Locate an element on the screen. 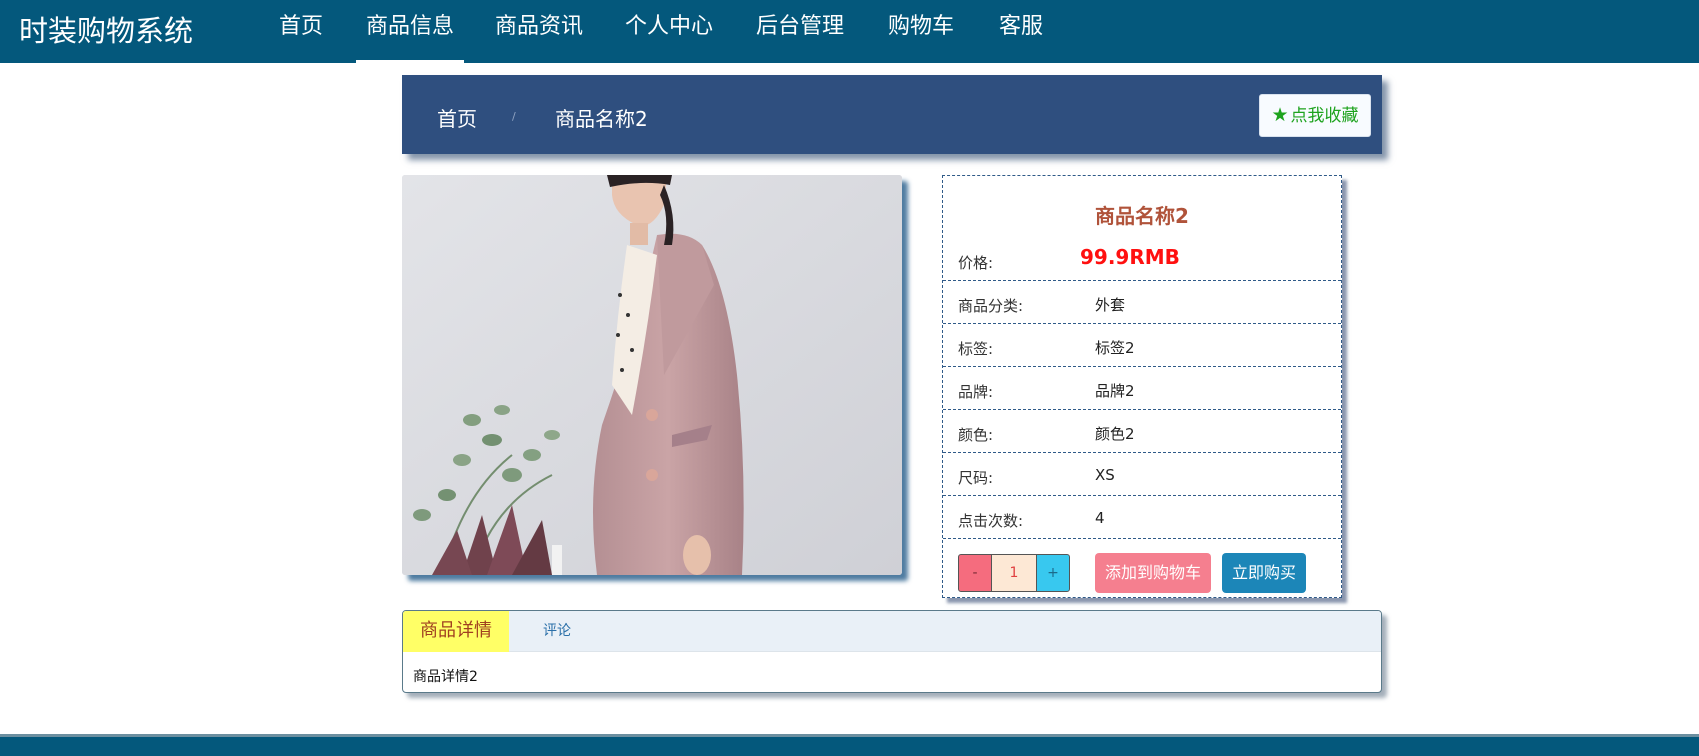 Image resolution: width=1699 pixels, height=756 pixels. brand-row: 品牌: 品牌2 is located at coordinates (1142, 388).